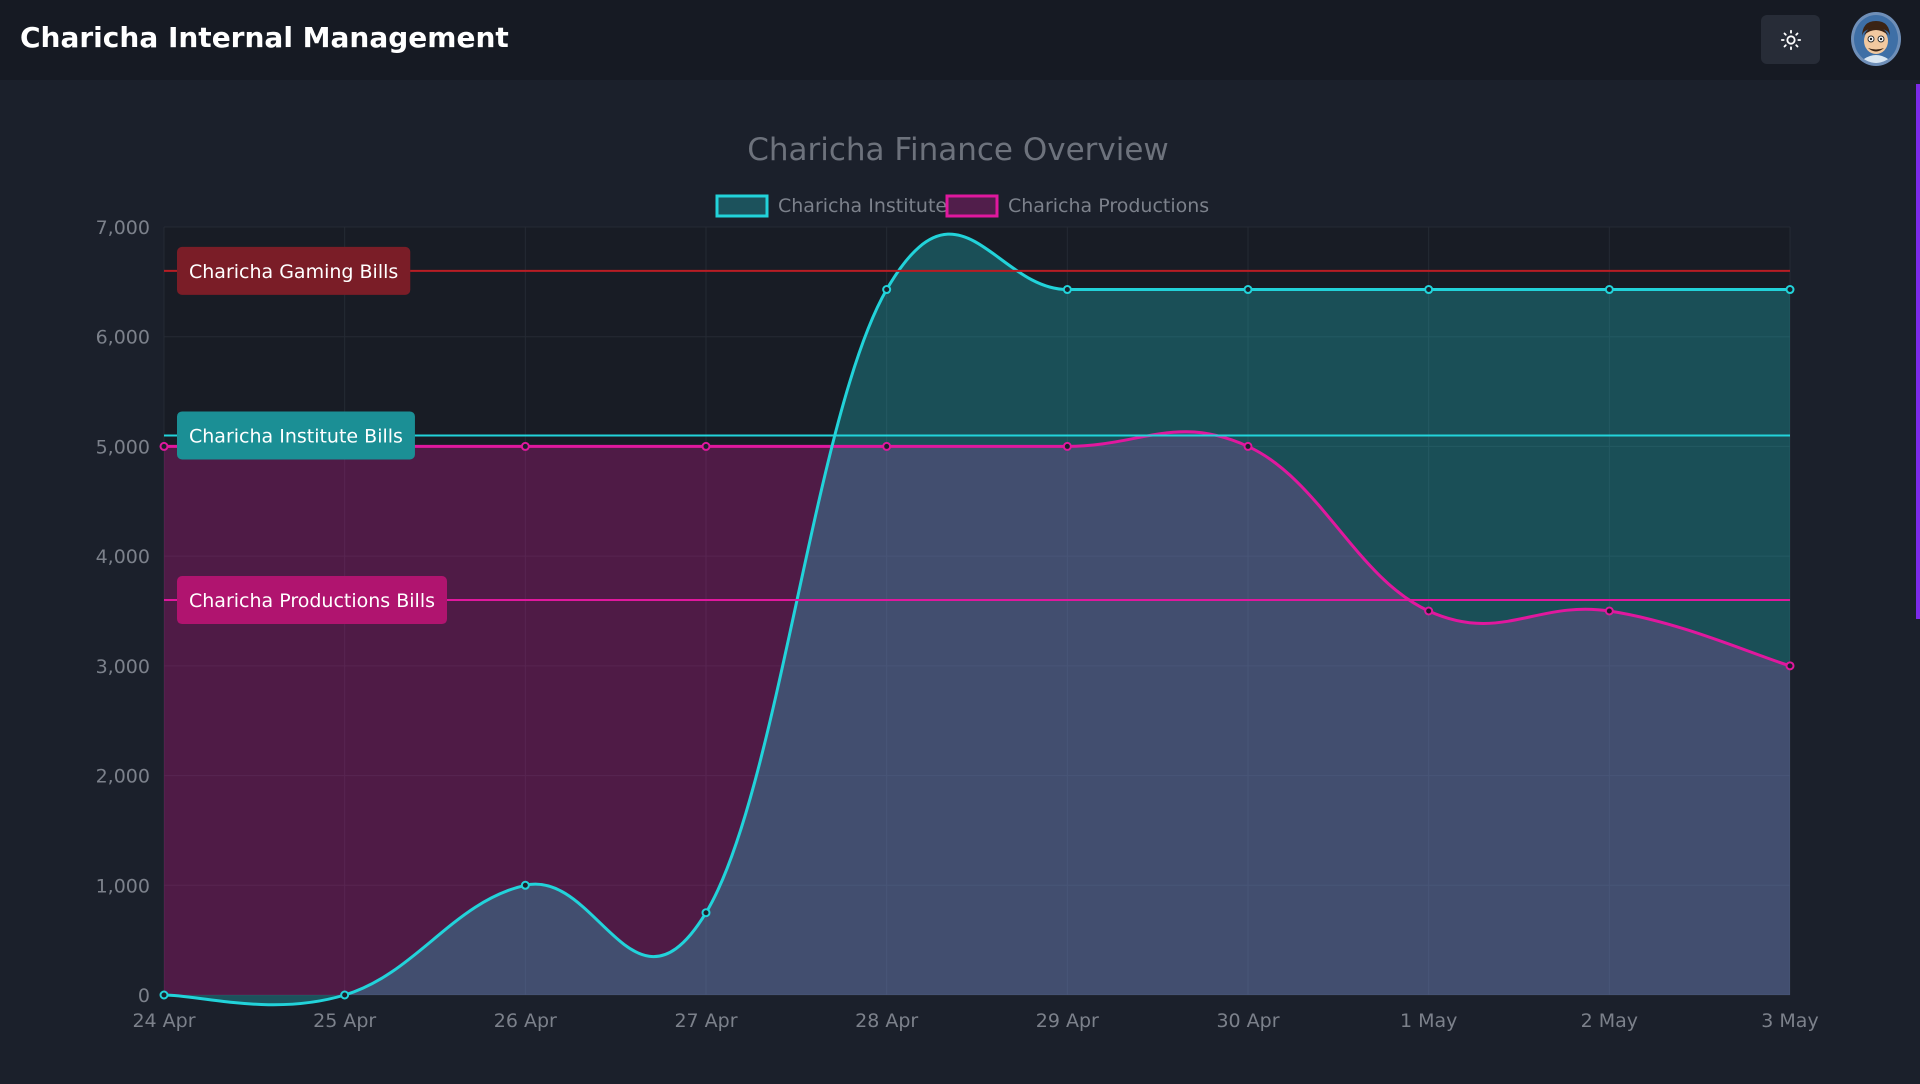  I want to click on x-tick-label: 25 Apr, so click(344, 1021).